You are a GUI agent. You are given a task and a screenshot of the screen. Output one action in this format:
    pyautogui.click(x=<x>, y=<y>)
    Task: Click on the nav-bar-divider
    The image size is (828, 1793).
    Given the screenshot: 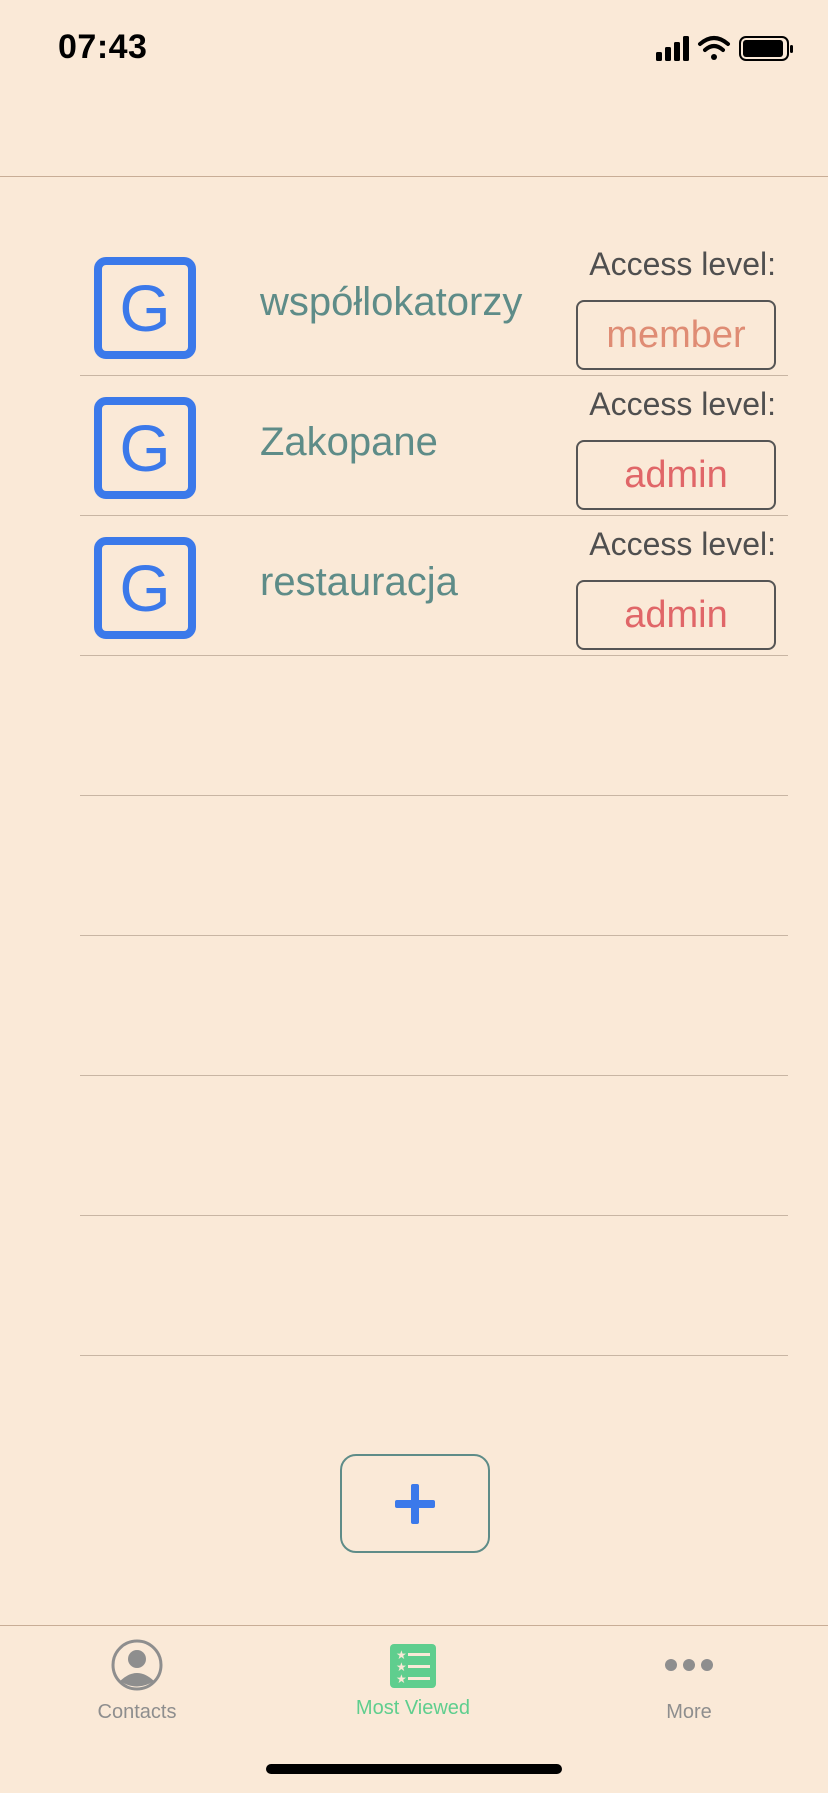 What is the action you would take?
    pyautogui.click(x=414, y=176)
    